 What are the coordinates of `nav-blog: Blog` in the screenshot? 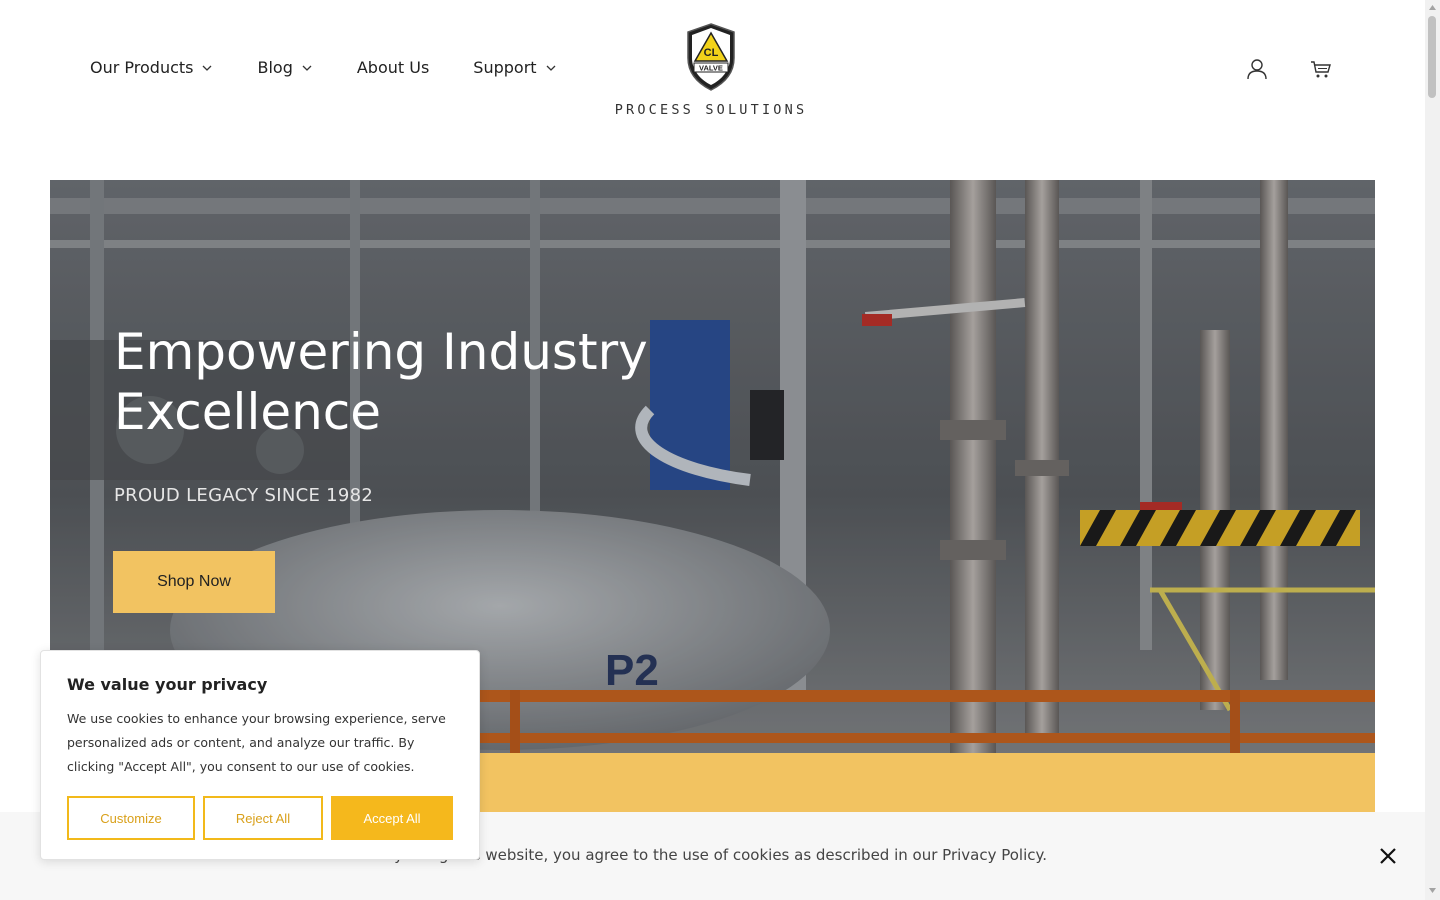 It's located at (284, 67).